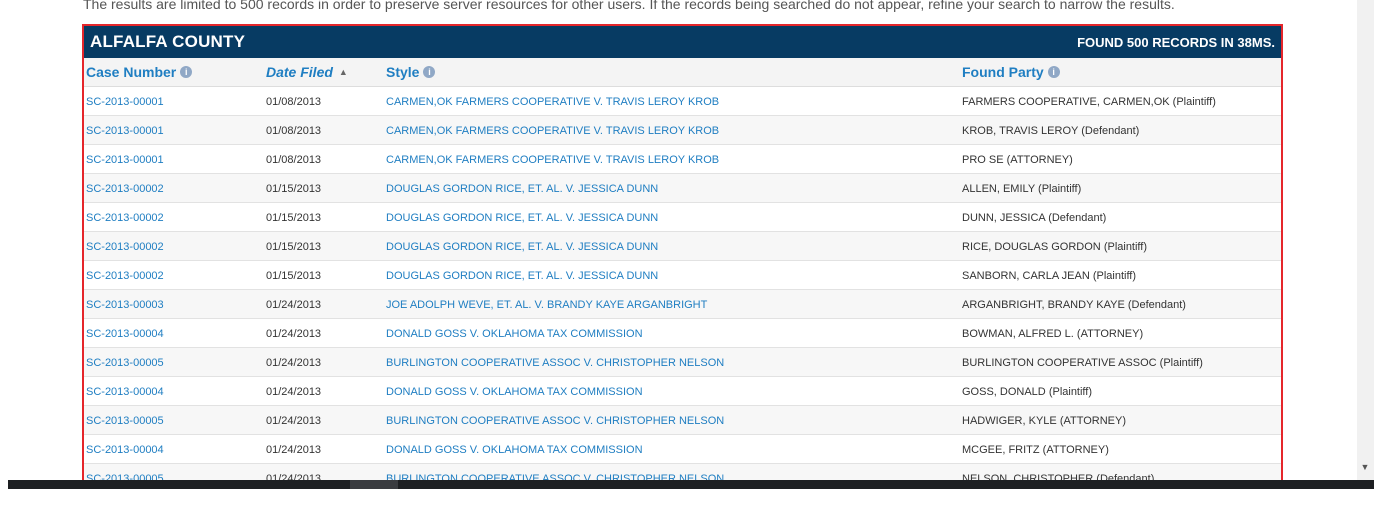 Image resolution: width=1382 pixels, height=513 pixels. What do you see at coordinates (1066, 102) in the screenshot?
I see `party-name: FARMERS COOPERATIVE, CARMEN,OK` at bounding box center [1066, 102].